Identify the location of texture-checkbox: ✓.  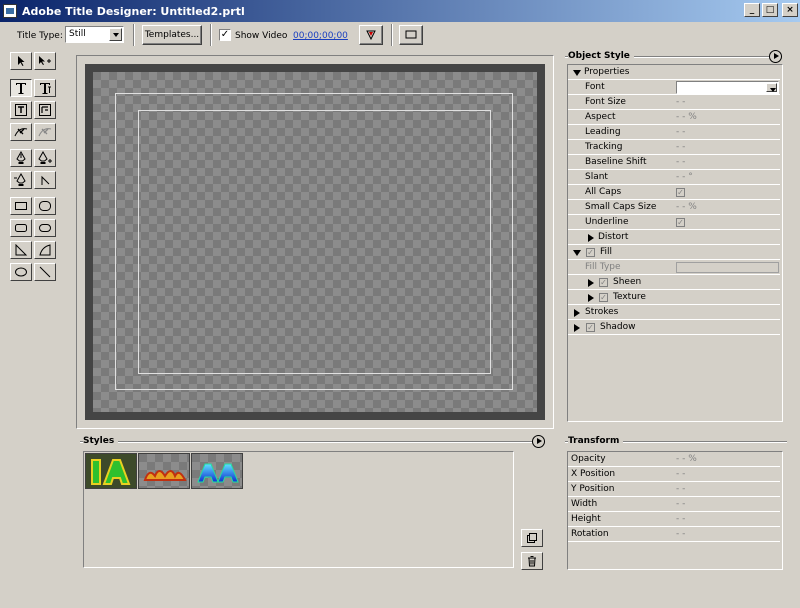
(603, 297).